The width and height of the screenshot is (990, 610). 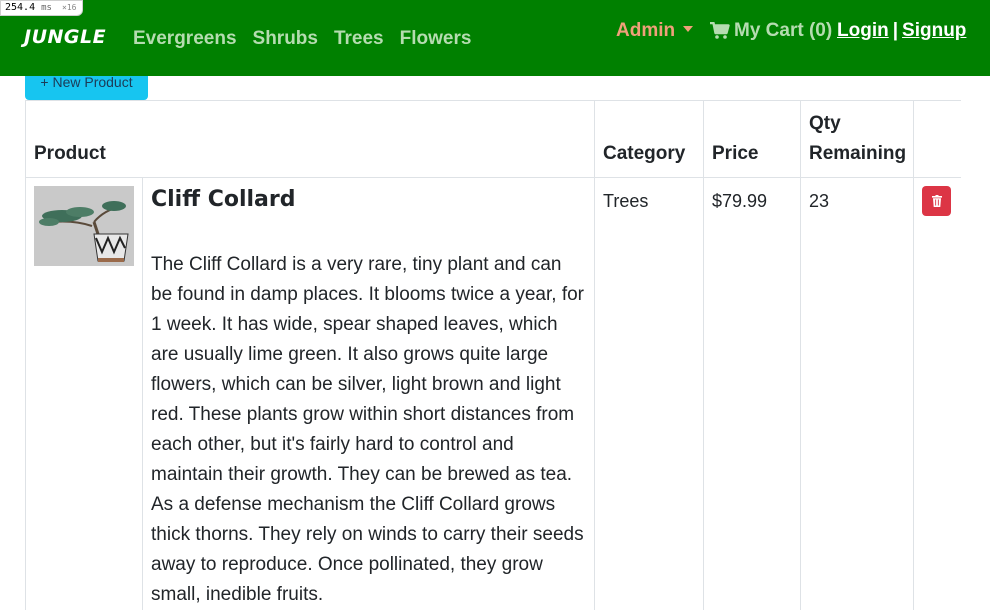 I want to click on cart-label: My Cart (0), so click(x=783, y=31).